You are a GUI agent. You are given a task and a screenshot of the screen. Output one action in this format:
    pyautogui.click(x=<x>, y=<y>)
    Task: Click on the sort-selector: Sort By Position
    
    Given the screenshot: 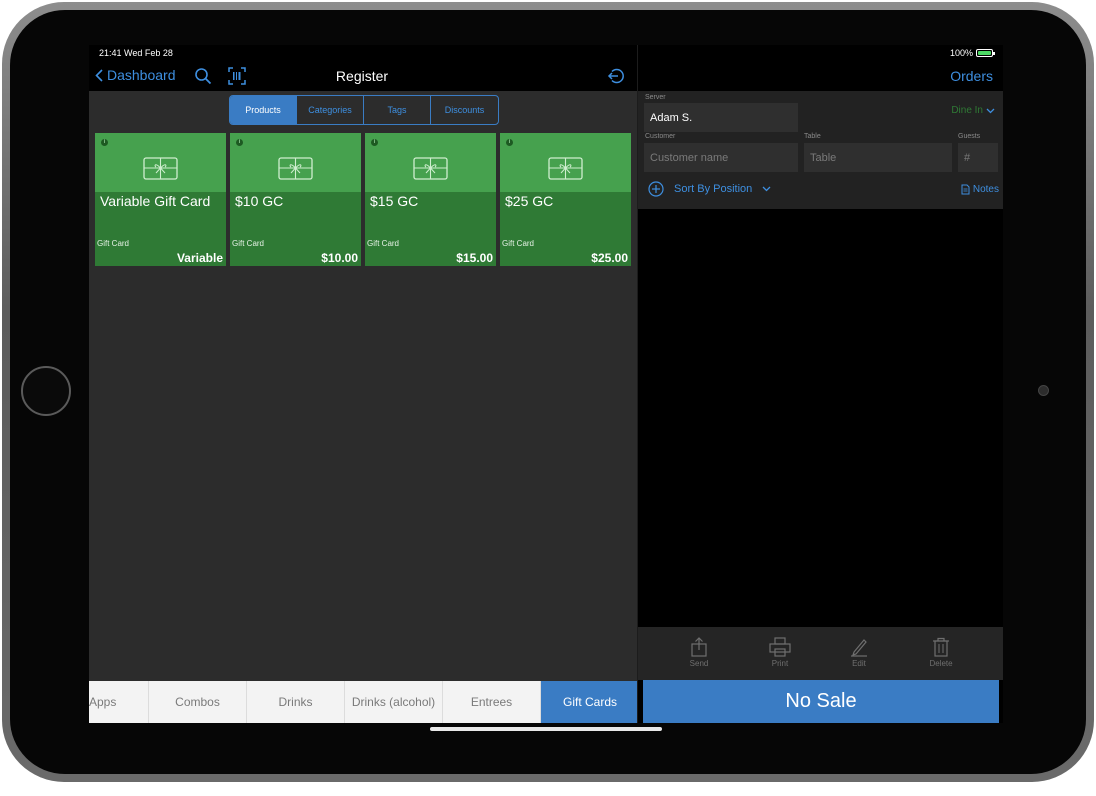 What is the action you would take?
    pyautogui.click(x=709, y=189)
    